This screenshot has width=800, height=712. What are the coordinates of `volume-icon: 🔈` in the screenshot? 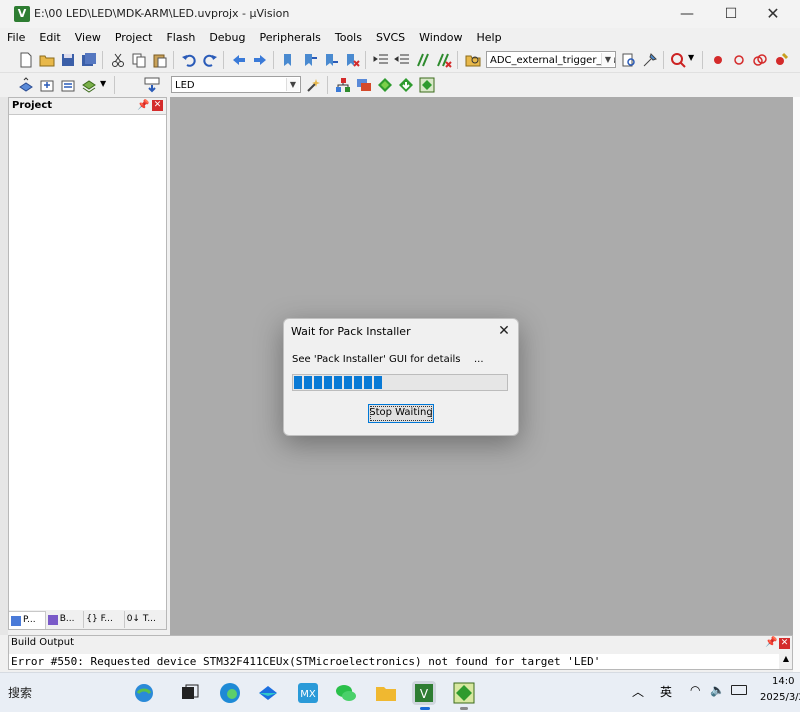 It's located at (717, 690).